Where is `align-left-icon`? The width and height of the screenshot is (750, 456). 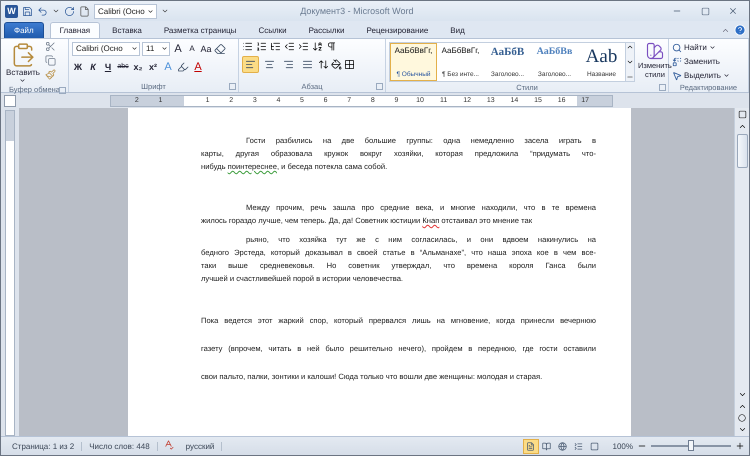 align-left-icon is located at coordinates (250, 64).